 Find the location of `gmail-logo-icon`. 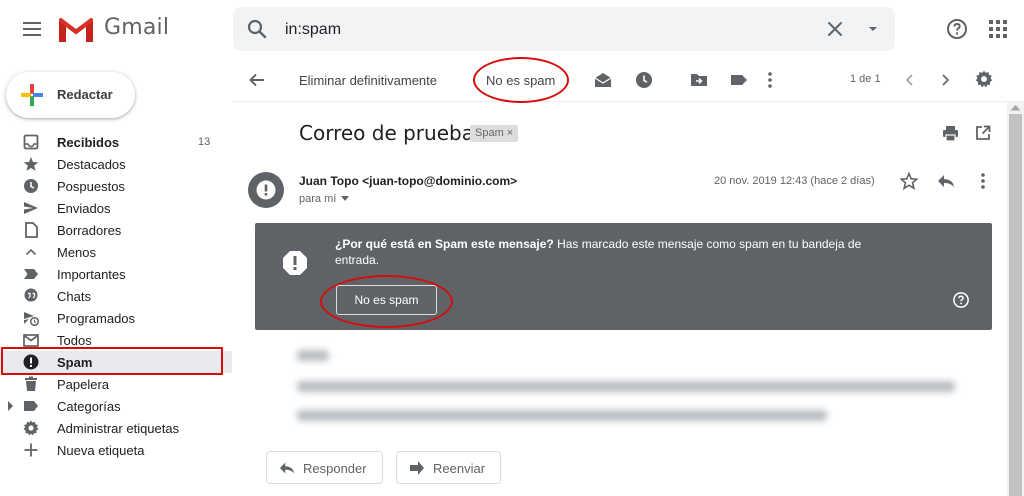

gmail-logo-icon is located at coordinates (76, 30).